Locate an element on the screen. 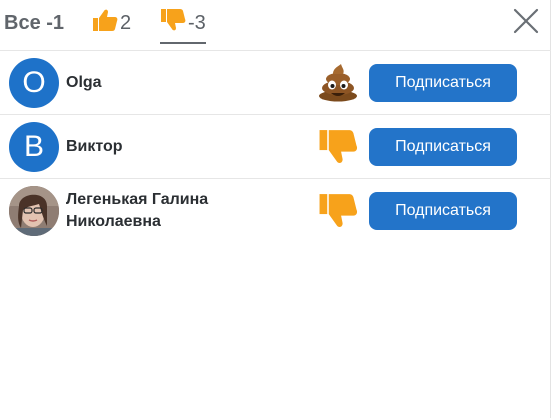  tab-dislikes: -3 is located at coordinates (183, 23).